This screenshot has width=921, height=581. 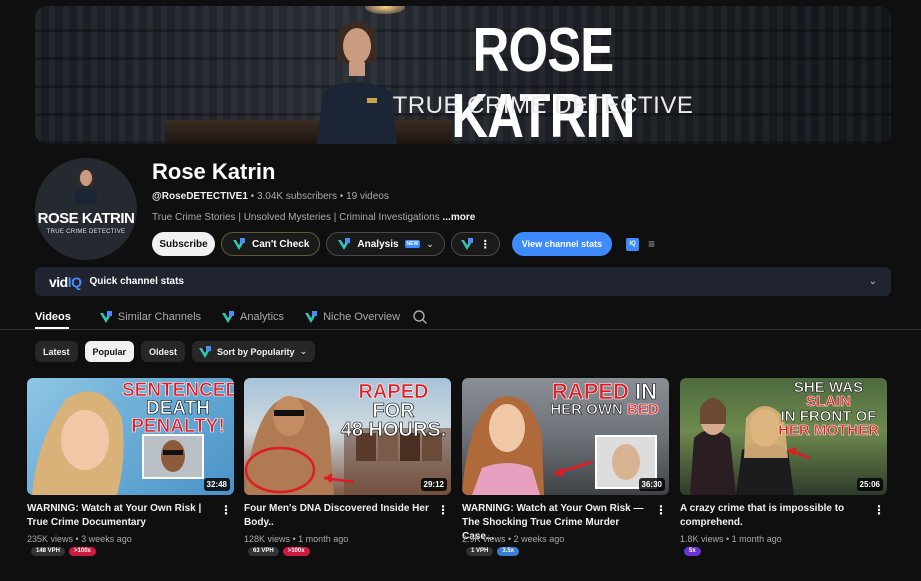 I want to click on video-duration: 29:12, so click(x=433, y=484).